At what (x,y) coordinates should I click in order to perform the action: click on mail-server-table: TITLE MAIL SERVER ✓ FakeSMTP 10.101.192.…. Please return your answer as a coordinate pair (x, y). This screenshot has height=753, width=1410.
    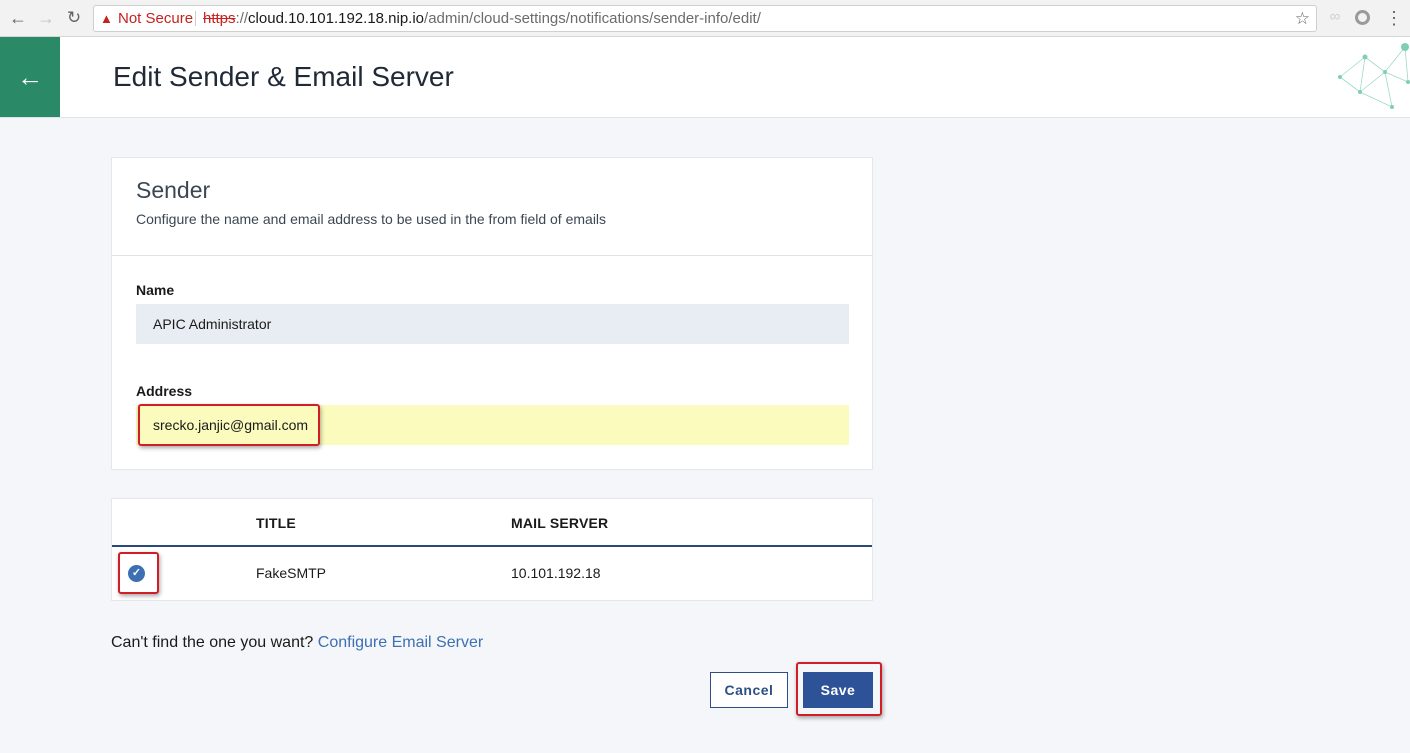
    Looking at the image, I should click on (492, 549).